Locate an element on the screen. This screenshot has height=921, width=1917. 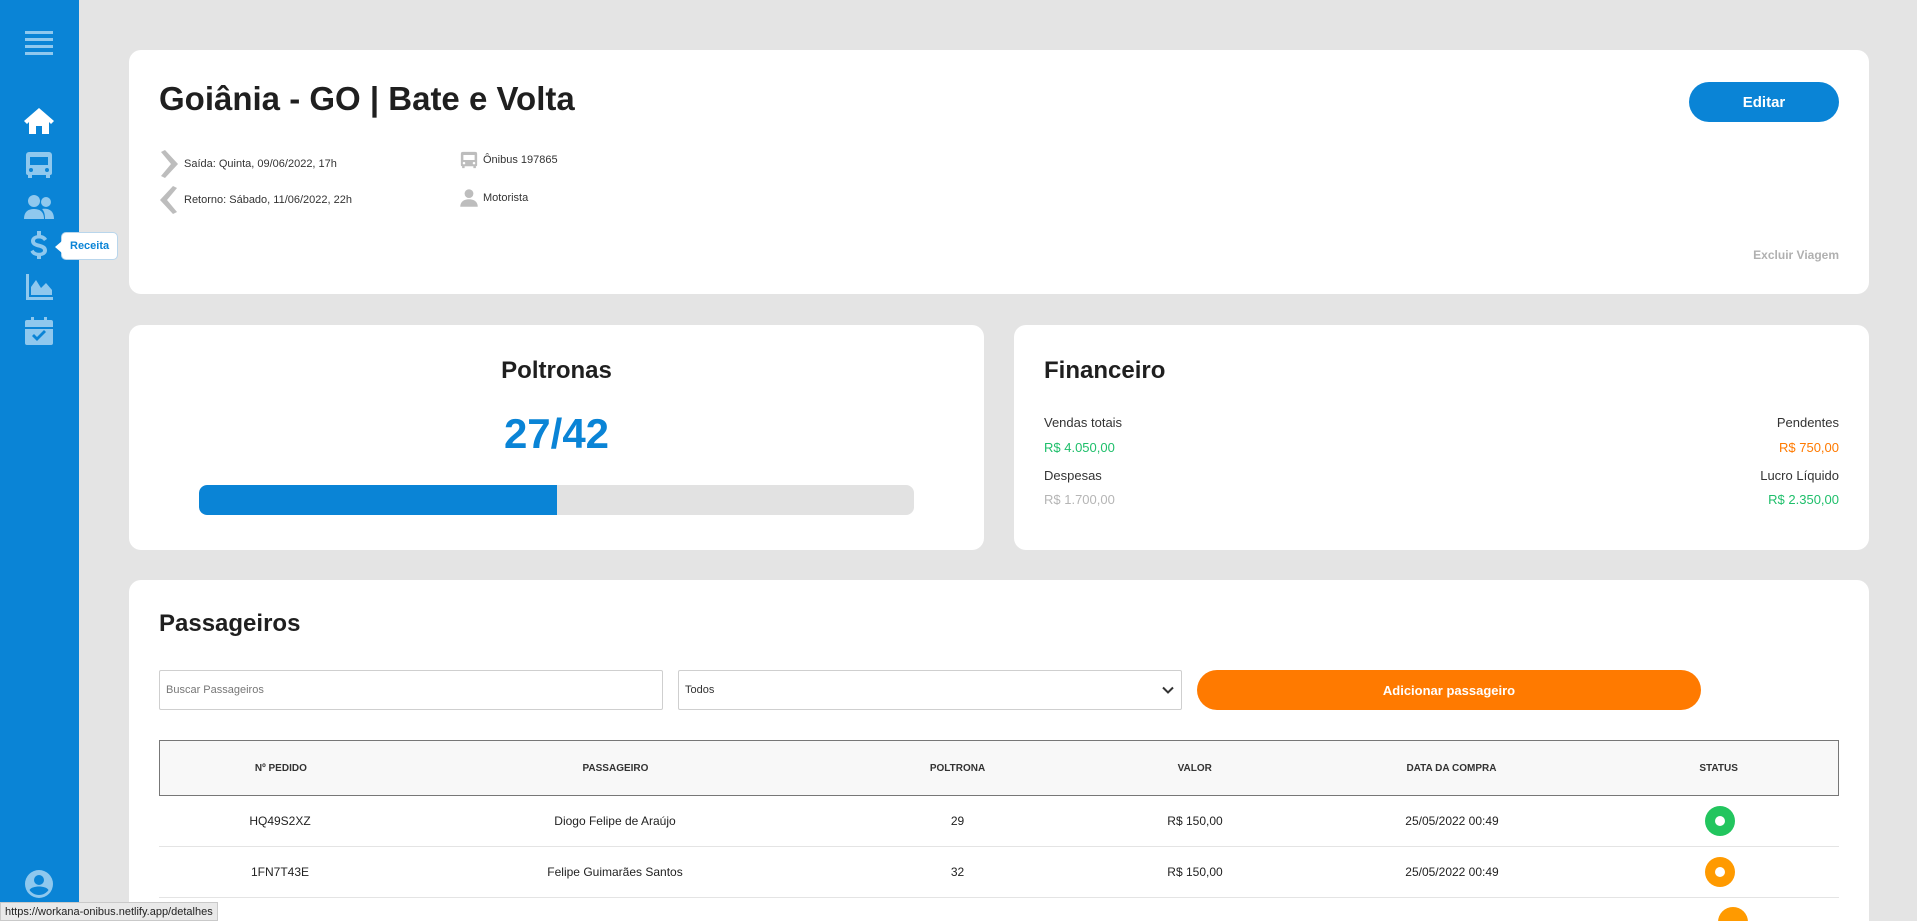
expenses-label: Despesas is located at coordinates (1073, 475).